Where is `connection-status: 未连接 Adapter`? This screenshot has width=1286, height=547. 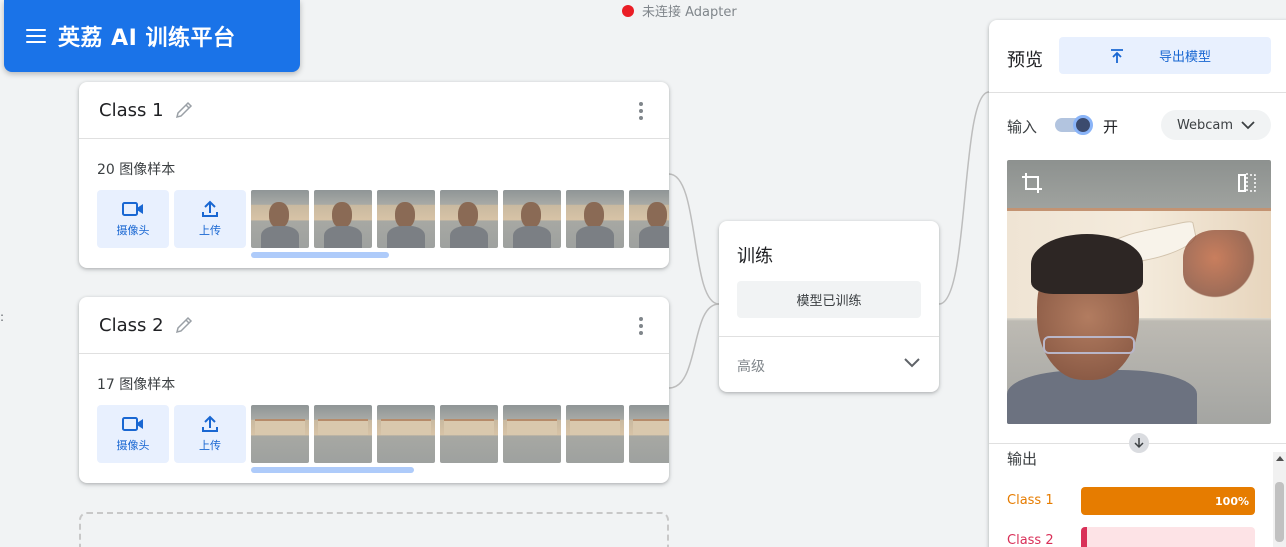
connection-status: 未连接 Adapter is located at coordinates (679, 10).